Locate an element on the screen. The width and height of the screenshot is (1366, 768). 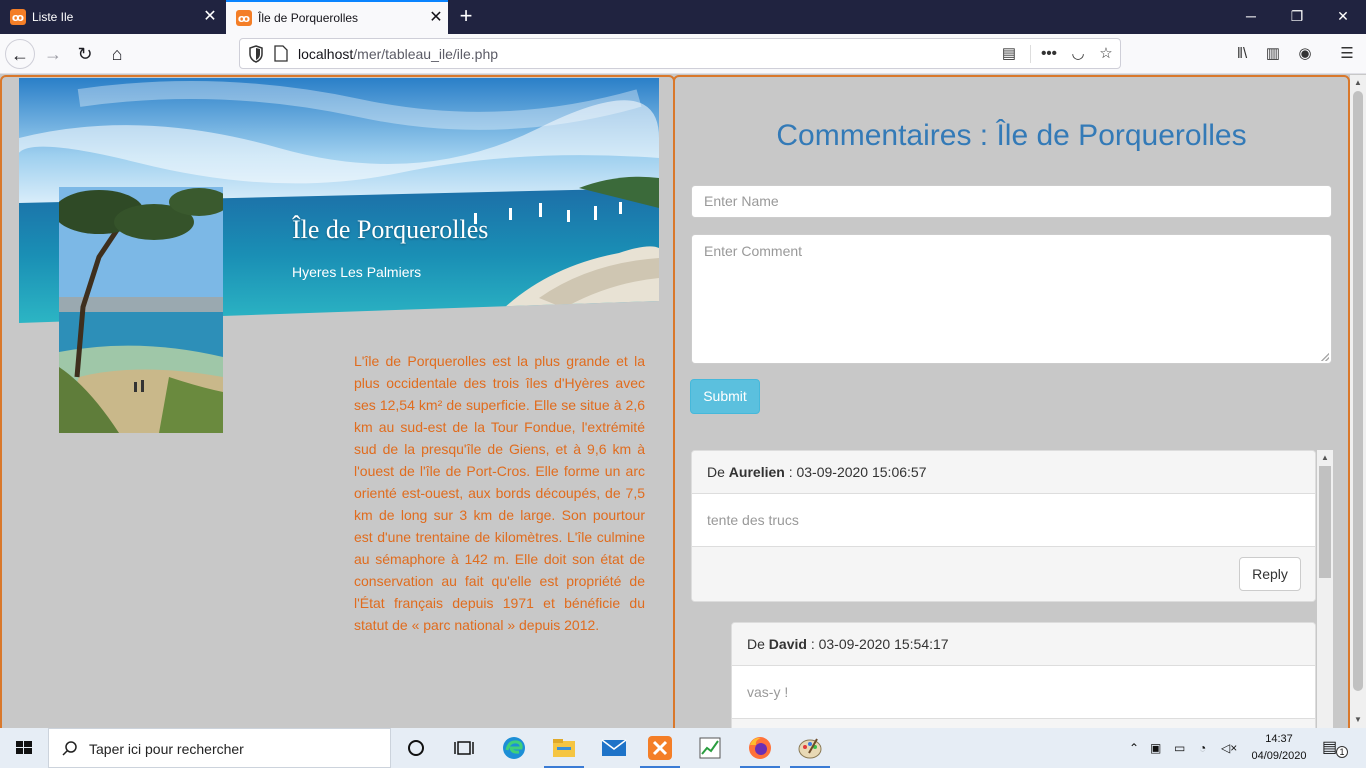
comment-textarea: Enter Comment is located at coordinates (1011, 299).